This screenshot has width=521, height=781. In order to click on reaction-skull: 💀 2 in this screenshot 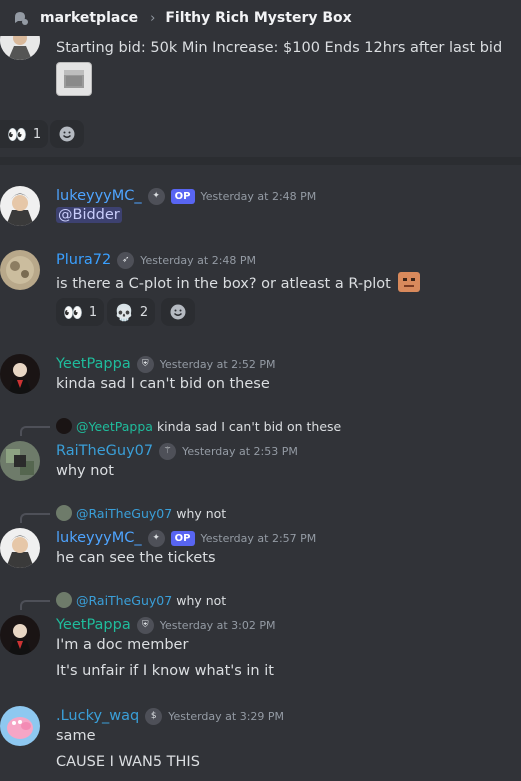, I will do `click(131, 312)`.